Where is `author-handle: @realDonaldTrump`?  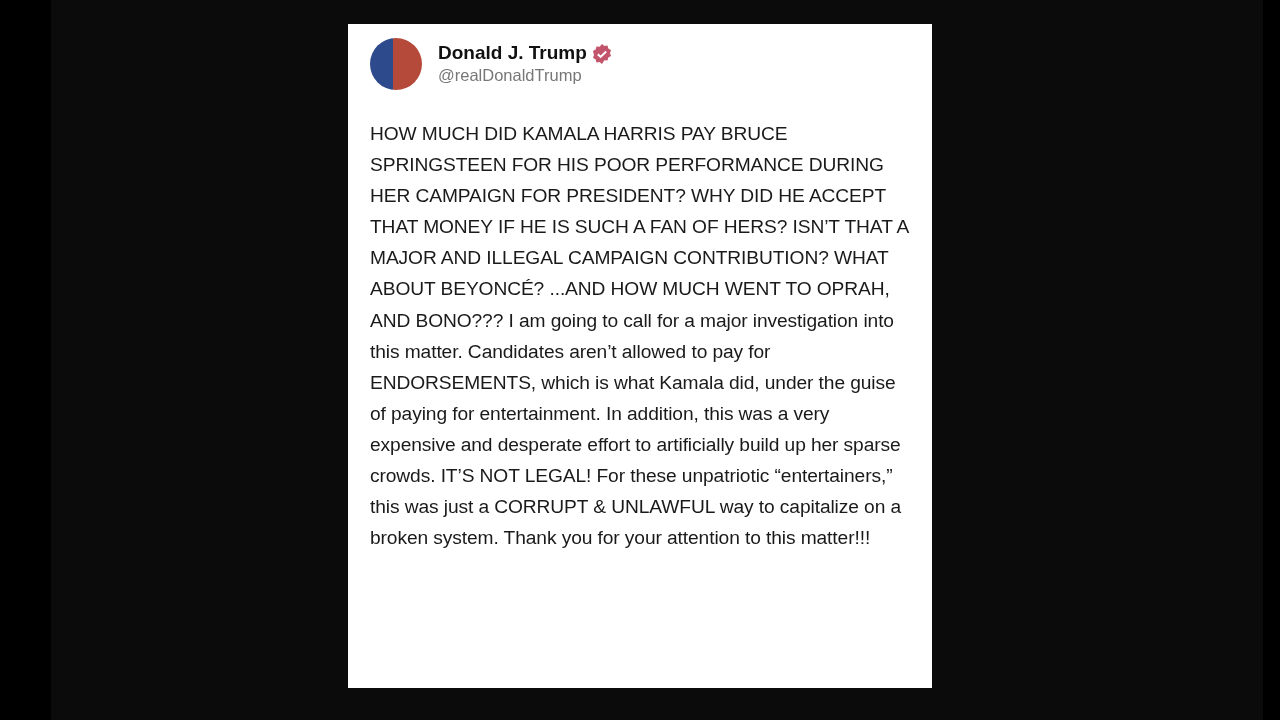
author-handle: @realDonaldTrump is located at coordinates (510, 76).